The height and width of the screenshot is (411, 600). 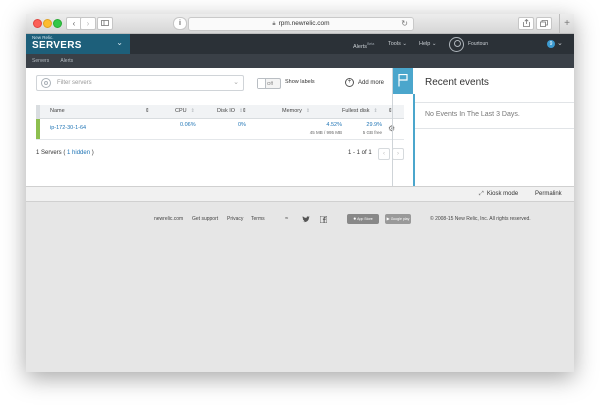 What do you see at coordinates (360, 153) in the screenshot?
I see `pagination-status: 1 - 1 of 1` at bounding box center [360, 153].